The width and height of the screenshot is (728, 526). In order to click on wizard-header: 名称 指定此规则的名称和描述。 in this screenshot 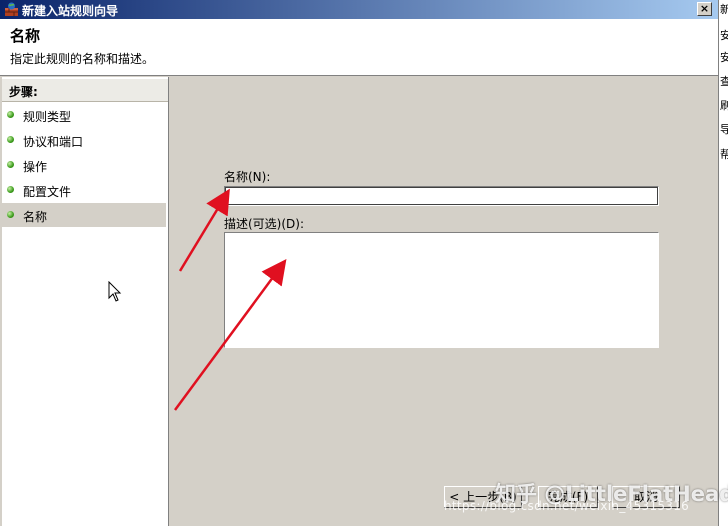, I will do `click(359, 47)`.